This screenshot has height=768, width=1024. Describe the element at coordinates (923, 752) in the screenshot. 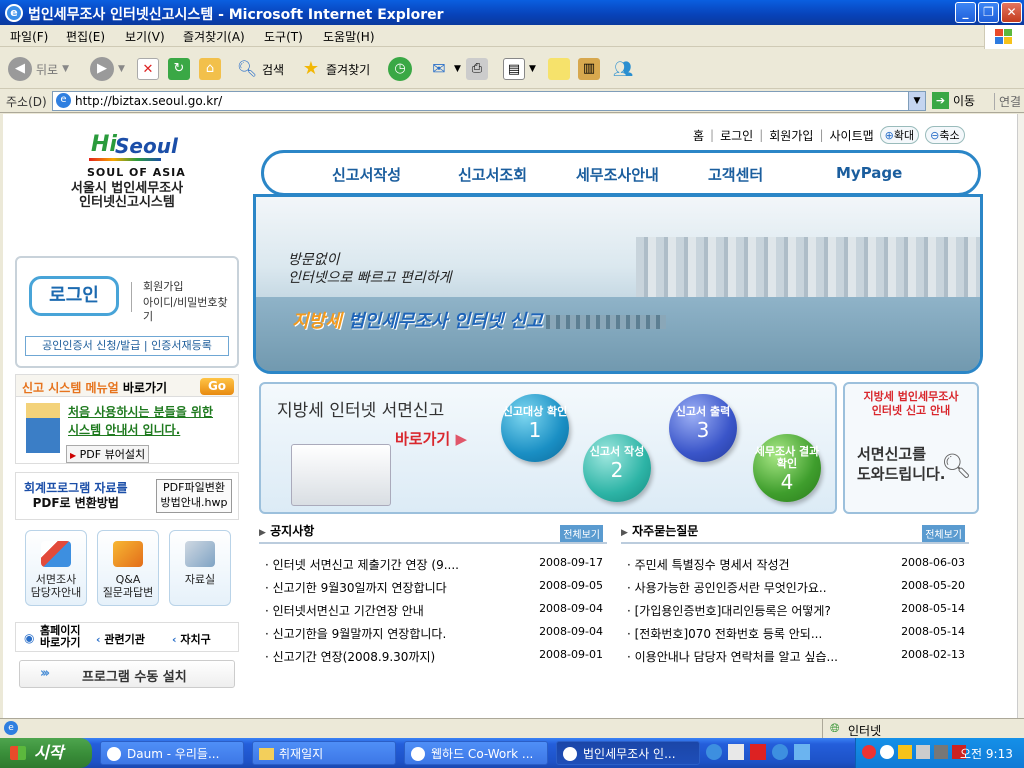

I see `network-icon` at that location.